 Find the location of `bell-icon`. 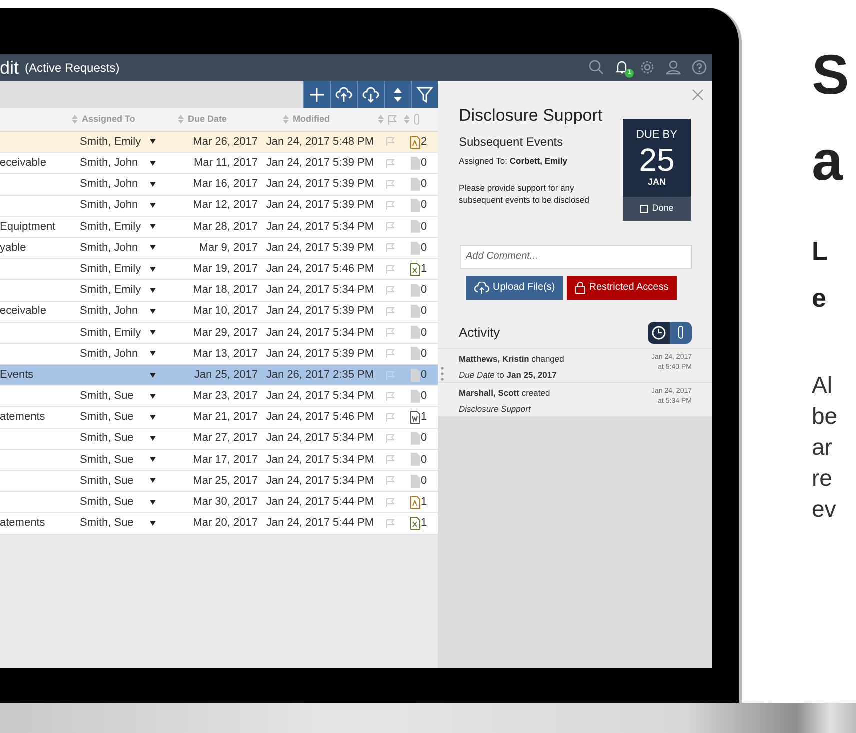

bell-icon is located at coordinates (622, 67).